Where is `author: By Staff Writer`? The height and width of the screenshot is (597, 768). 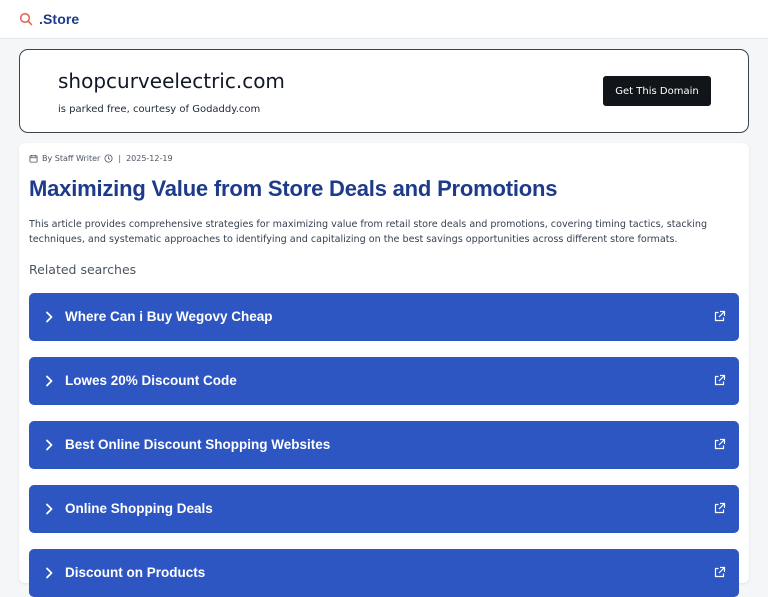
author: By Staff Writer is located at coordinates (71, 158).